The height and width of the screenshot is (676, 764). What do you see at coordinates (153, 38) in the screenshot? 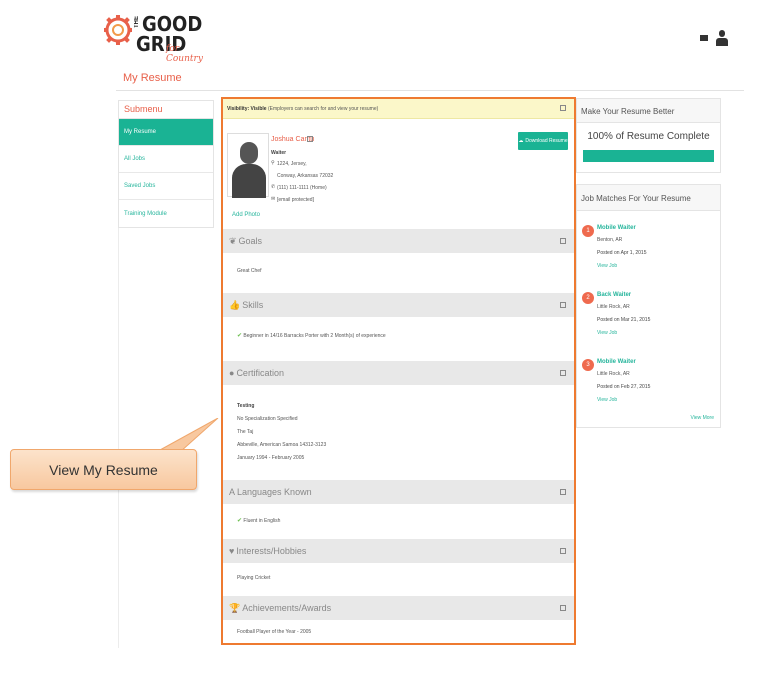
I see `site-logo: THE GOOD GRID for Country` at bounding box center [153, 38].